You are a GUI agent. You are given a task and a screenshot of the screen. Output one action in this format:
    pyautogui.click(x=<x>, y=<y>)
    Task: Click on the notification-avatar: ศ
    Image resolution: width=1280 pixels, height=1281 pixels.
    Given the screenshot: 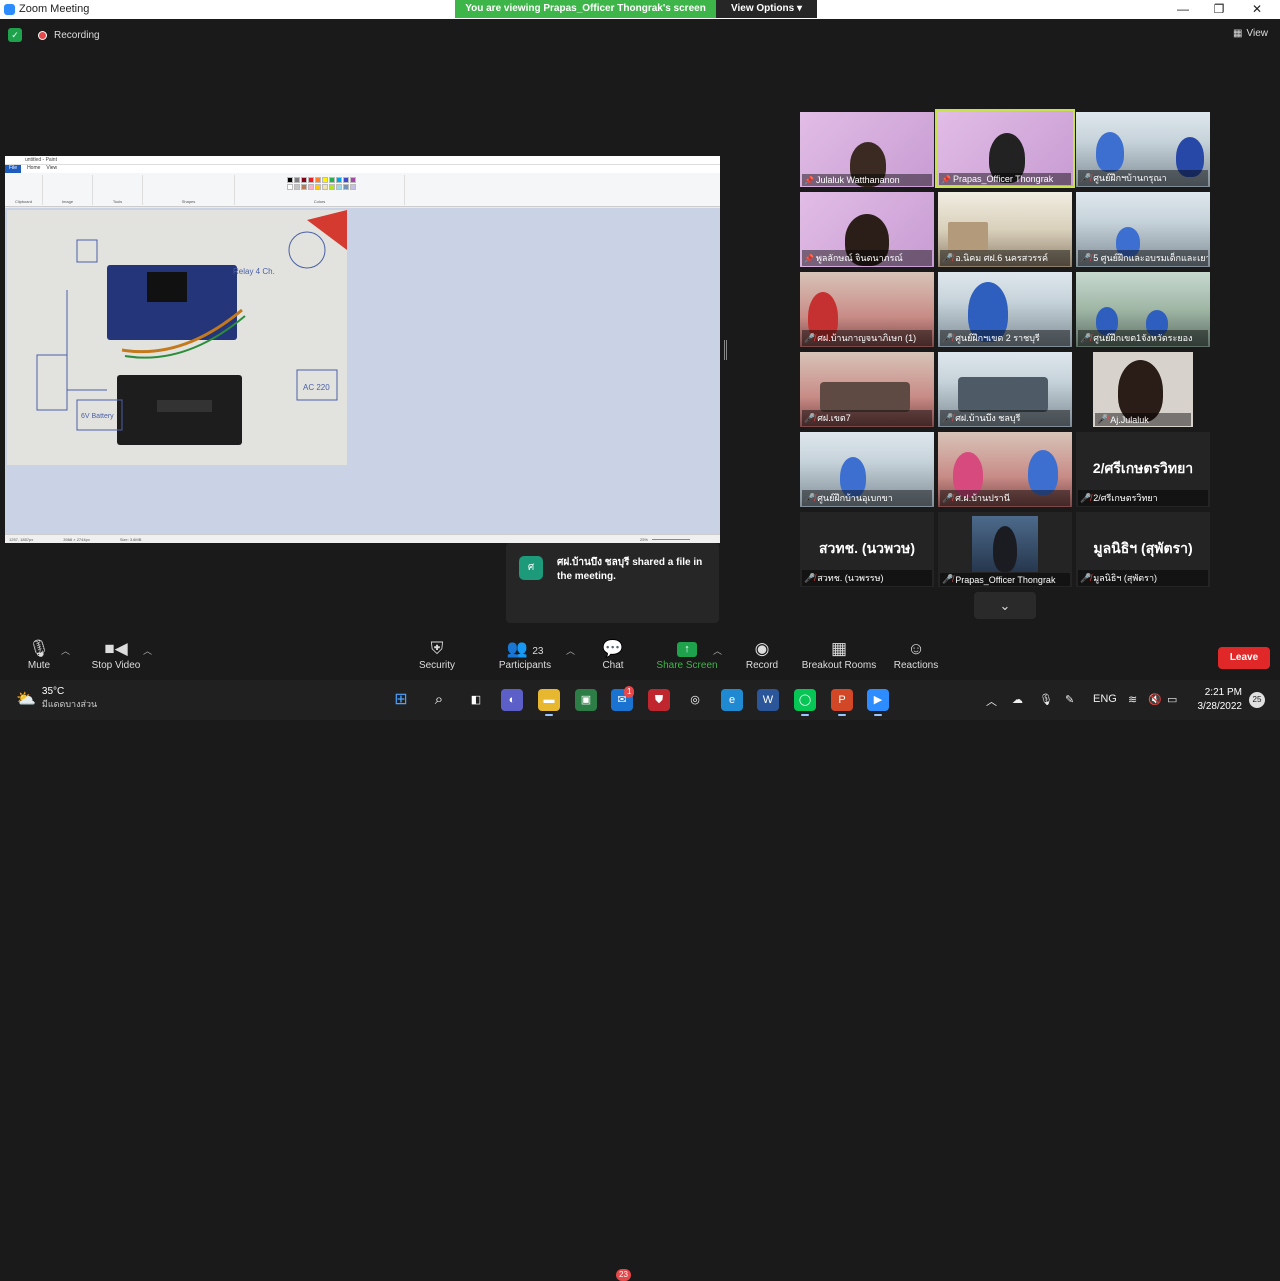 What is the action you would take?
    pyautogui.click(x=531, y=568)
    